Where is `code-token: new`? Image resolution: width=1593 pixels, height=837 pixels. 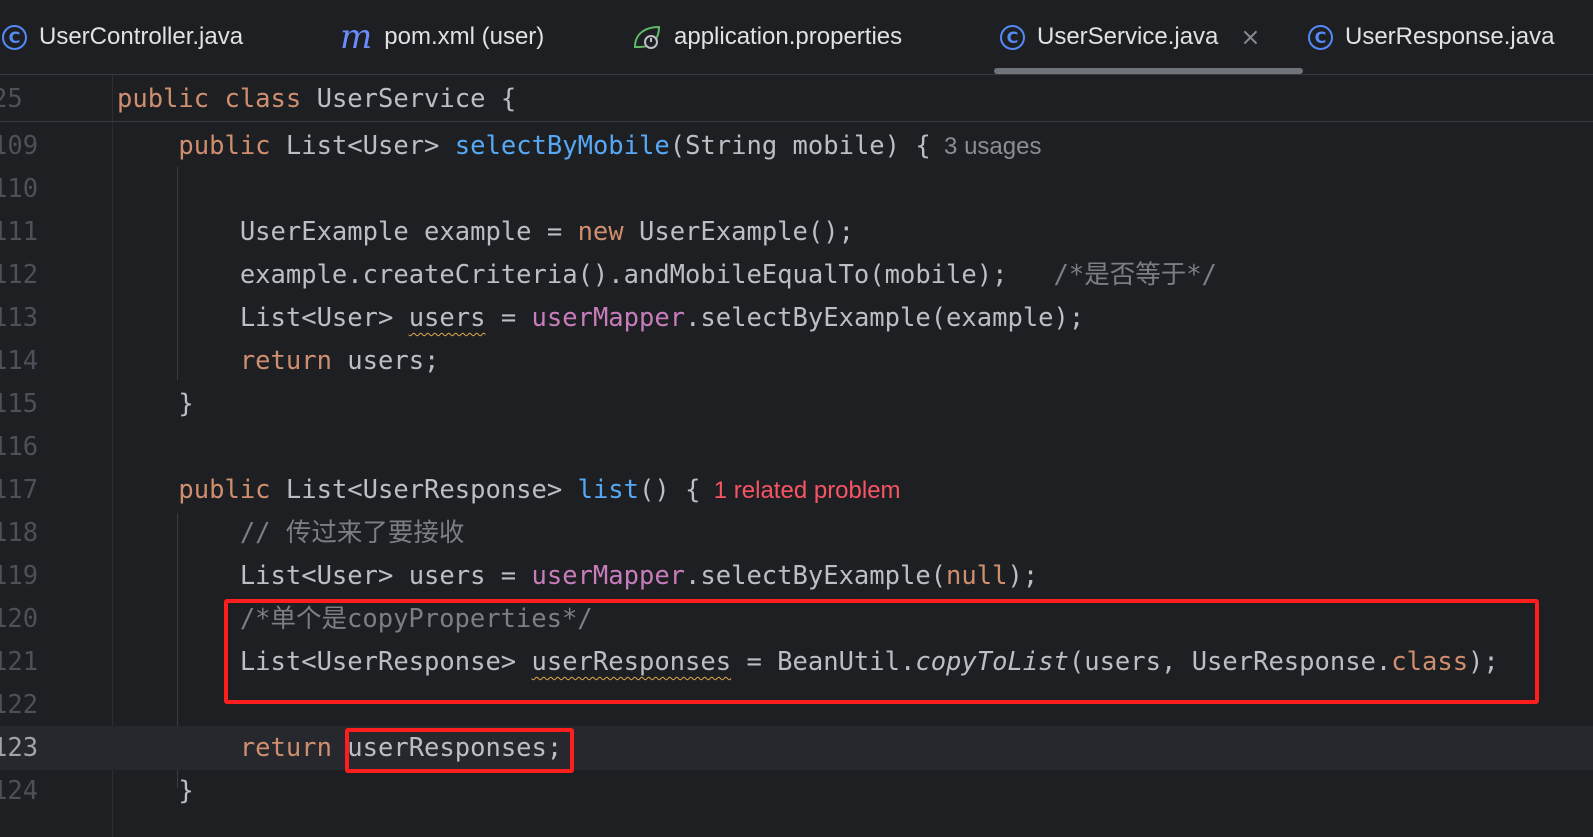
code-token: new is located at coordinates (608, 232).